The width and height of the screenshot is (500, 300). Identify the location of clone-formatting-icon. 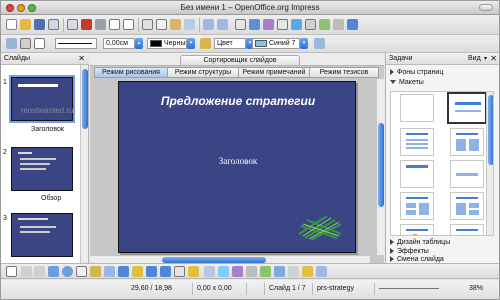
(189, 24).